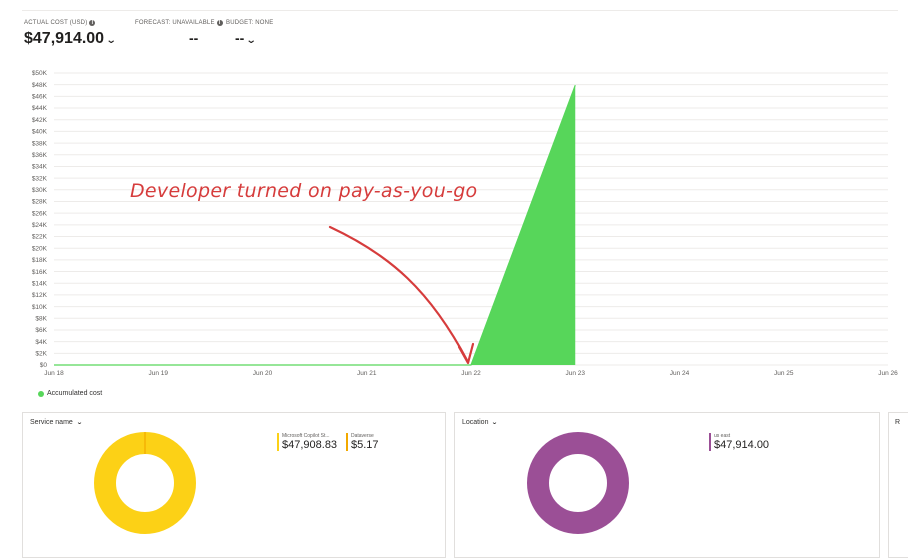 This screenshot has height=558, width=908. I want to click on chart-legend: Accumulated cost, so click(70, 393).